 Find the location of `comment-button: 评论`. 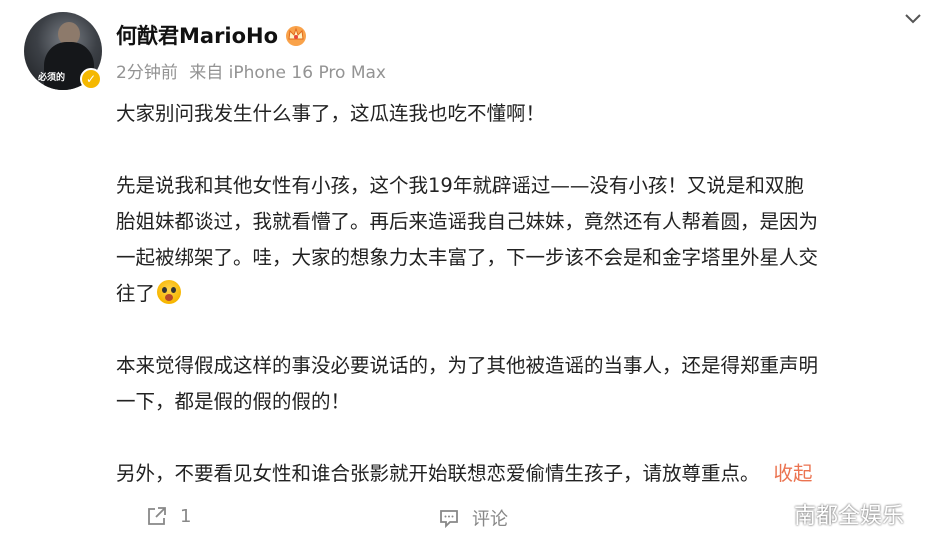

comment-button: 评论 is located at coordinates (473, 518).